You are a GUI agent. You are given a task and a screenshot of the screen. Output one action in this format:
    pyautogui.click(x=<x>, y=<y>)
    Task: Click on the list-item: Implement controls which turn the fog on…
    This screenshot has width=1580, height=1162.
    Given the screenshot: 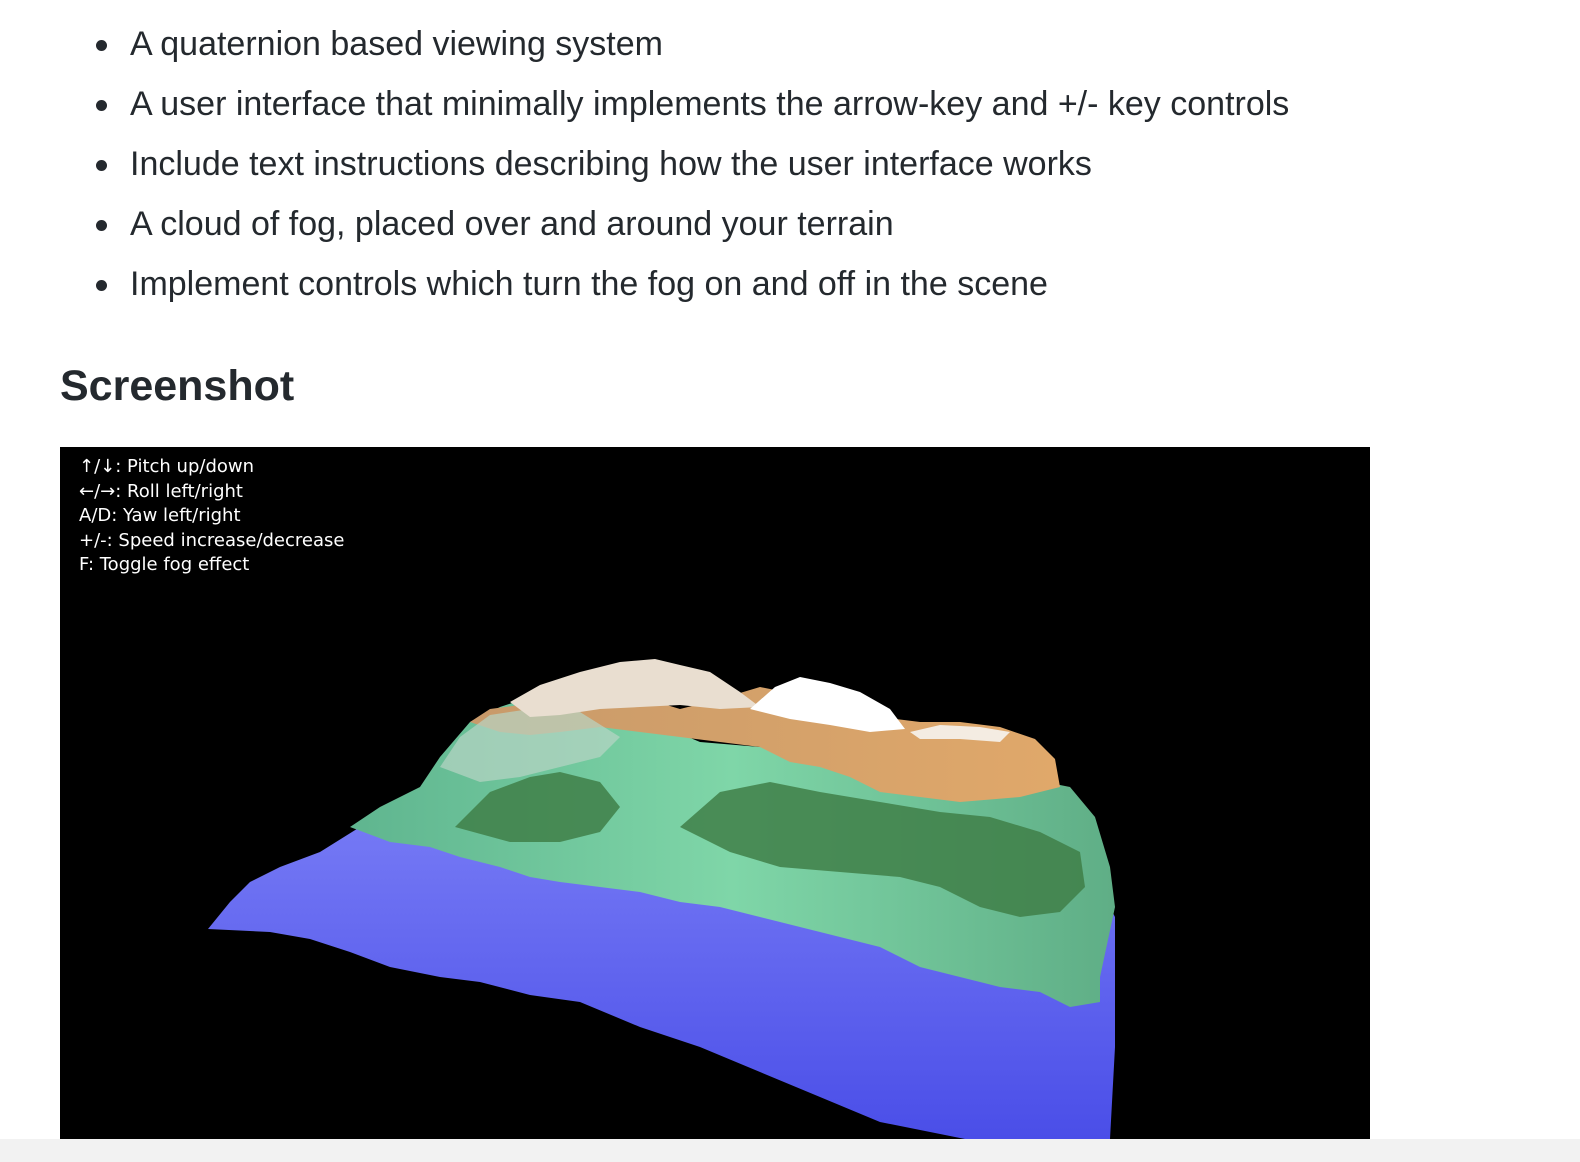 What is the action you would take?
    pyautogui.click(x=688, y=284)
    